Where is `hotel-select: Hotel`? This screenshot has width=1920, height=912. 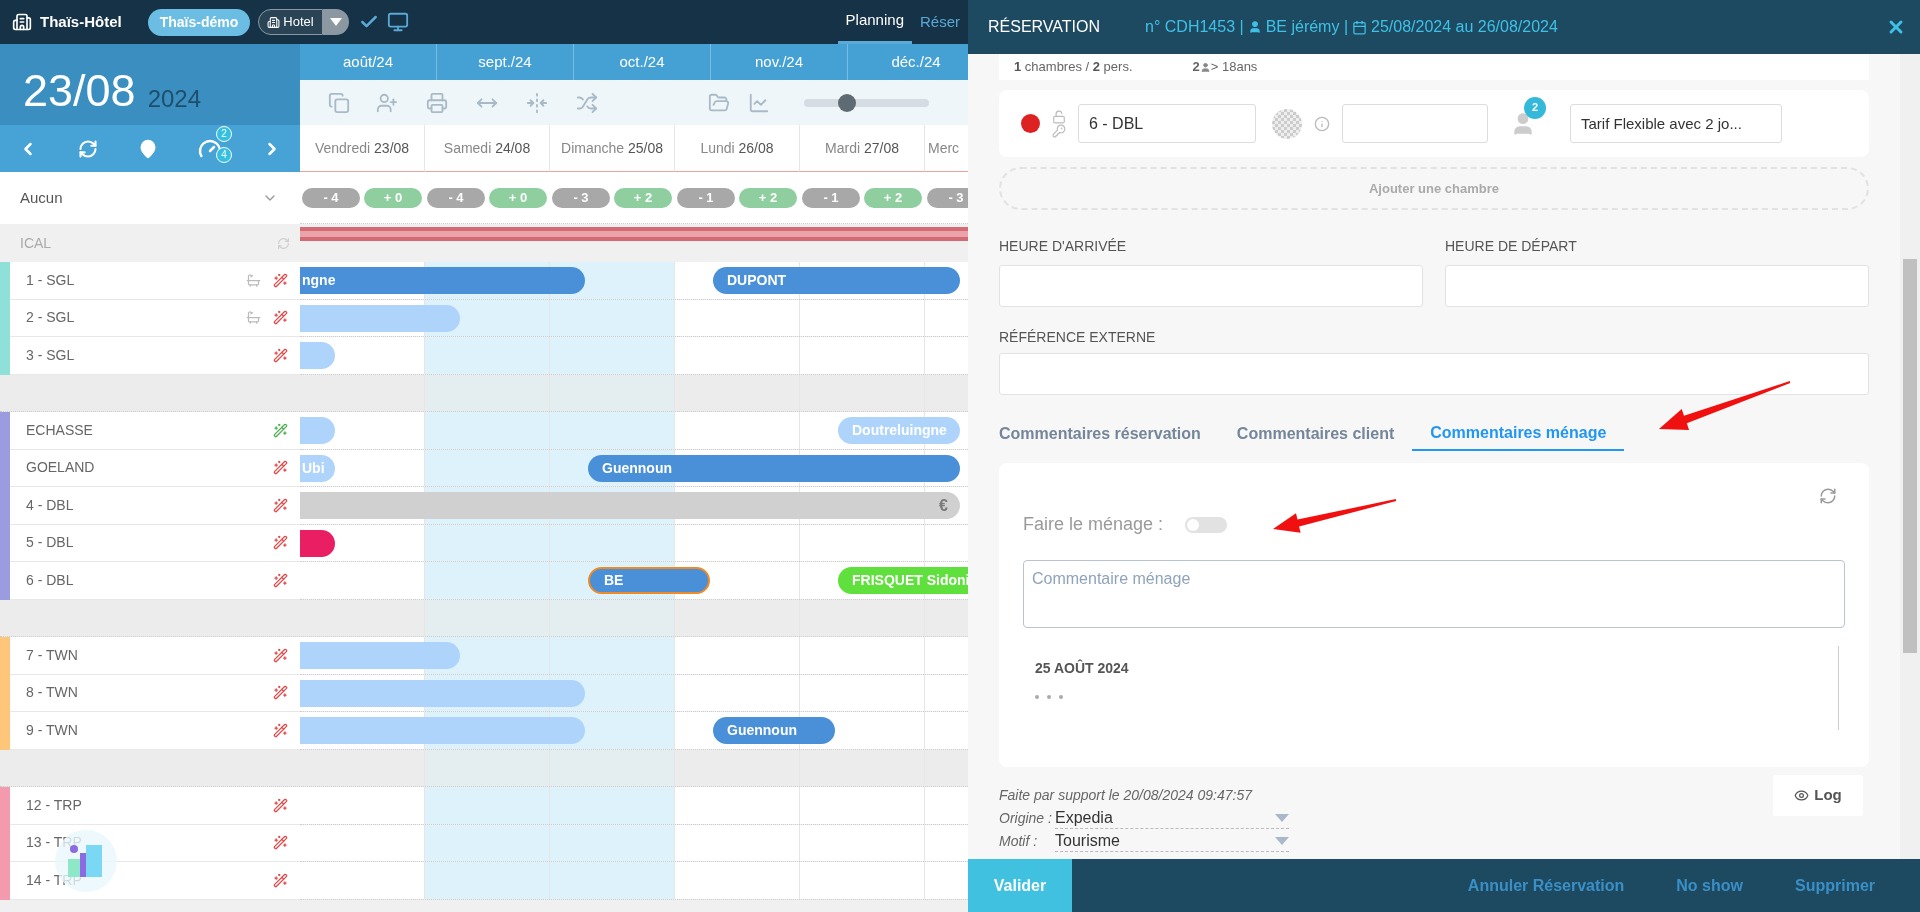 hotel-select: Hotel is located at coordinates (290, 22).